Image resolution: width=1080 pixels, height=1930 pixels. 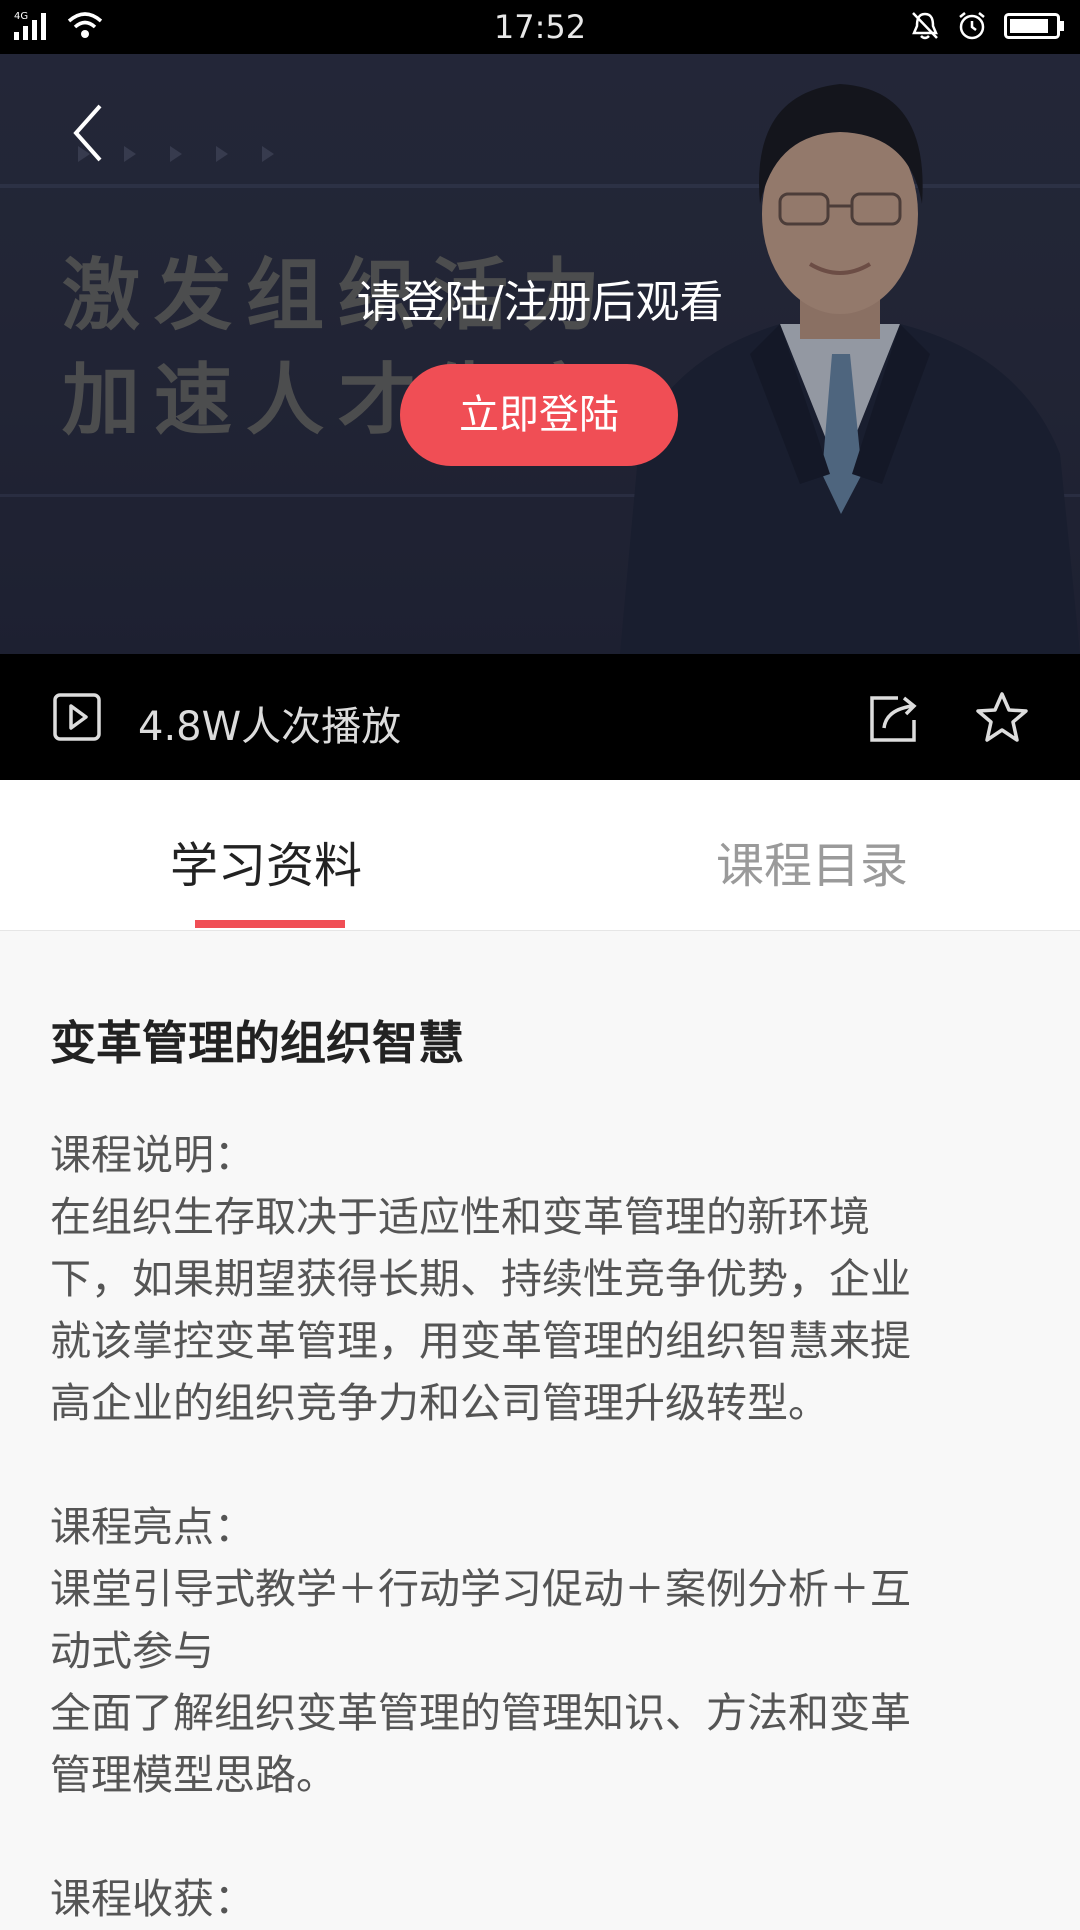 What do you see at coordinates (270, 924) in the screenshot?
I see `active-tab-indicator` at bounding box center [270, 924].